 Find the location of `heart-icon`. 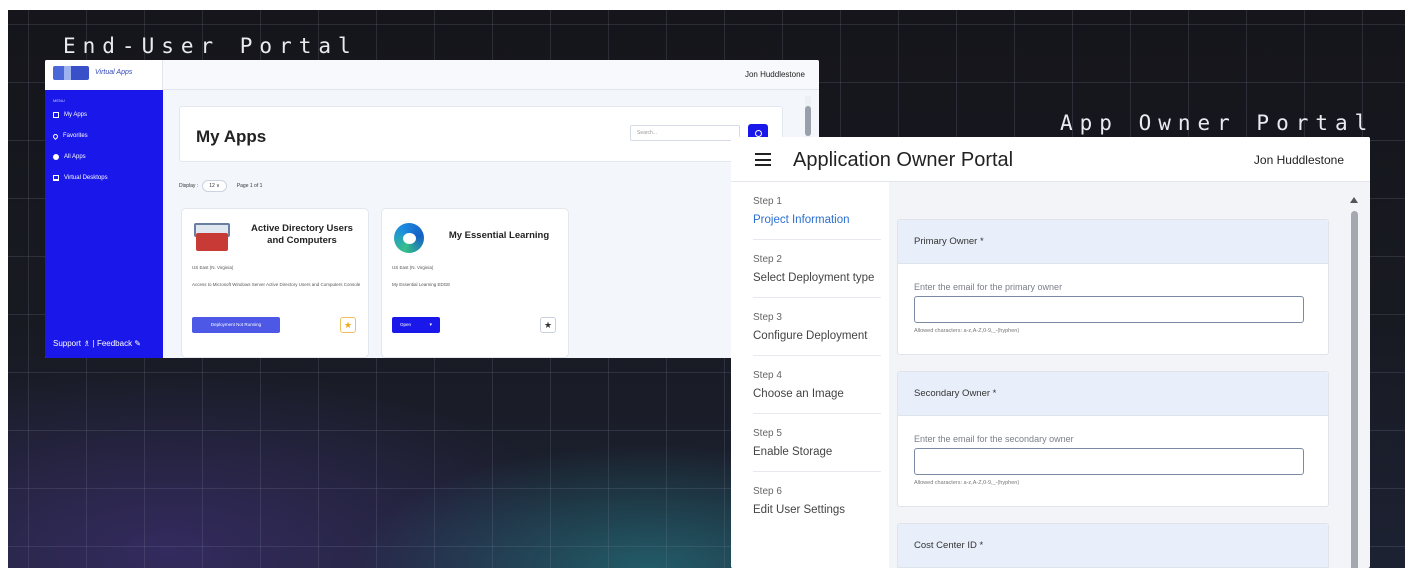

heart-icon is located at coordinates (55, 136).